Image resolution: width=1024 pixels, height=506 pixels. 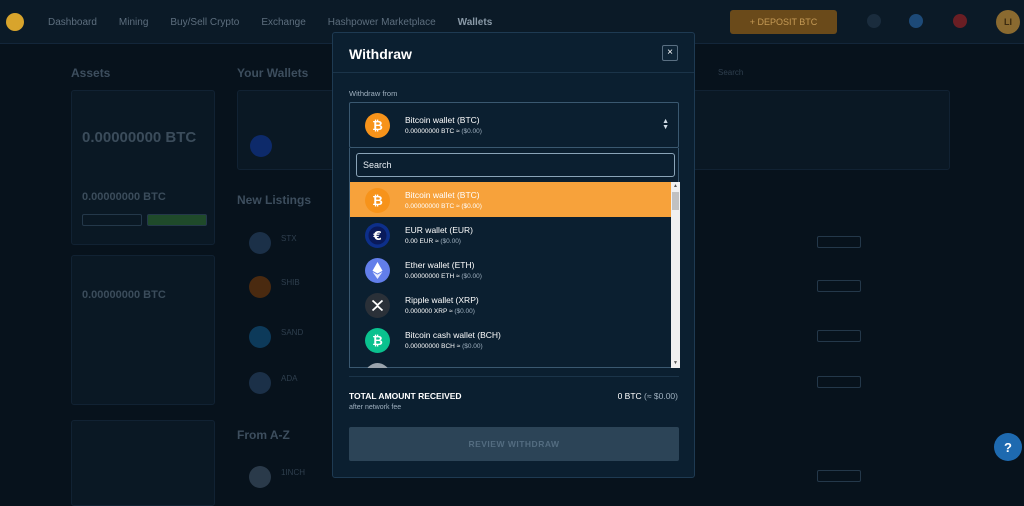 I want to click on wallet-search-input, so click(x=515, y=165).